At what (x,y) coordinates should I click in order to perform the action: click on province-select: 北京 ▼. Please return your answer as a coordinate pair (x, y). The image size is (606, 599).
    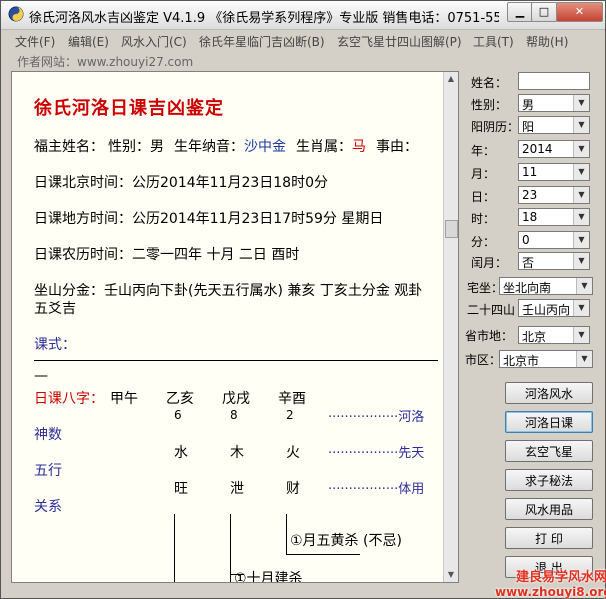
    Looking at the image, I should click on (554, 335).